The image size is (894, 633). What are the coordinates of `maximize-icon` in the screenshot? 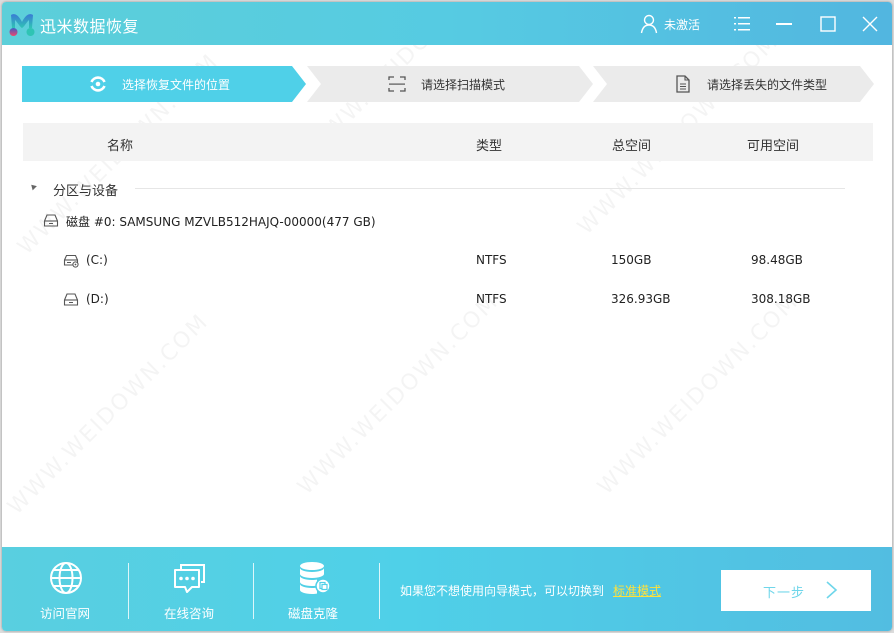 It's located at (828, 24).